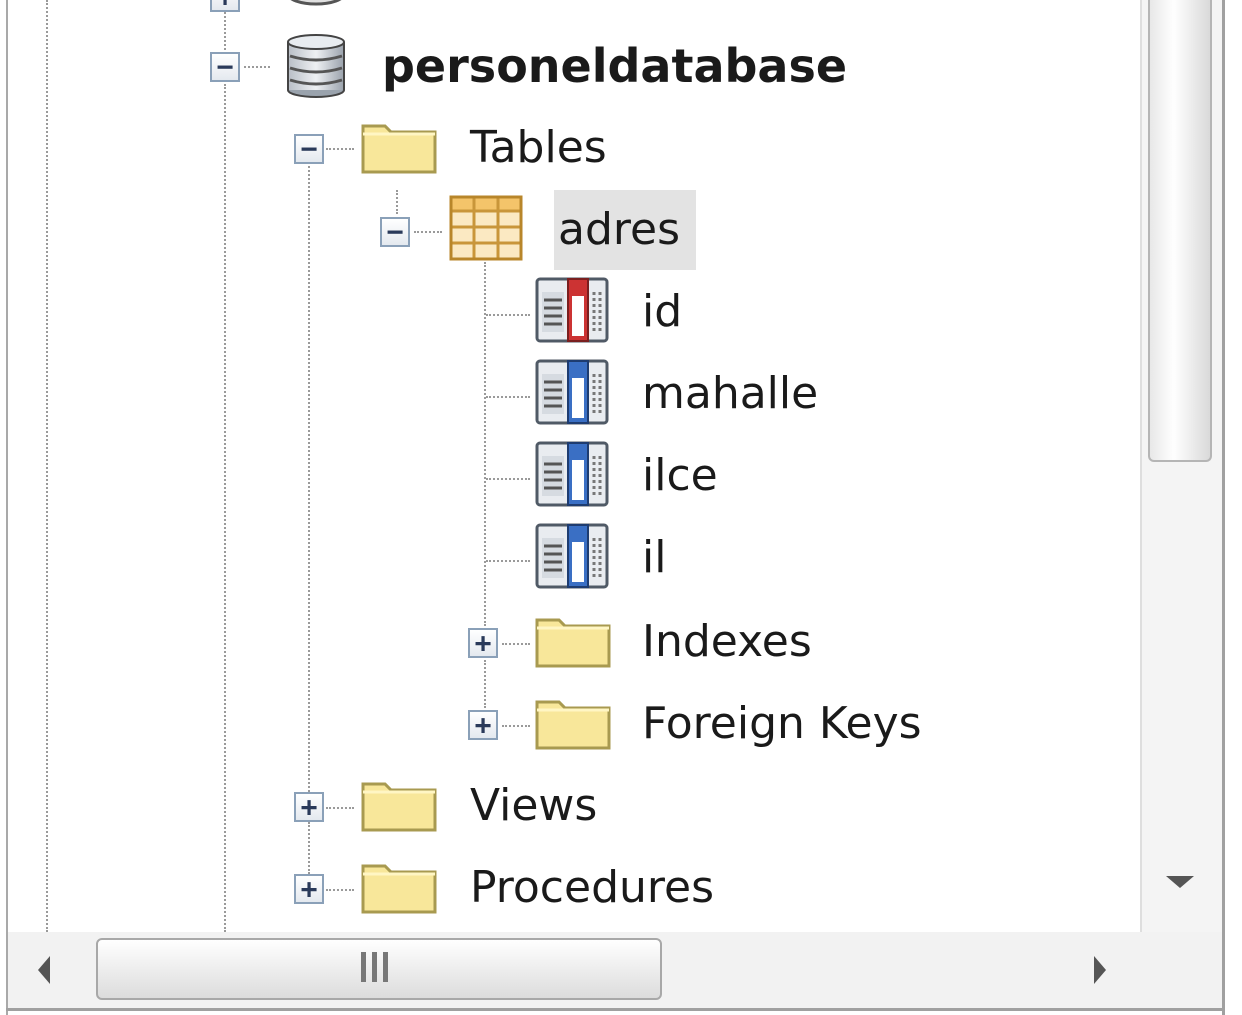 This screenshot has width=1242, height=1015. What do you see at coordinates (625, 230) in the screenshot?
I see `tree-item-table-adres: adres` at bounding box center [625, 230].